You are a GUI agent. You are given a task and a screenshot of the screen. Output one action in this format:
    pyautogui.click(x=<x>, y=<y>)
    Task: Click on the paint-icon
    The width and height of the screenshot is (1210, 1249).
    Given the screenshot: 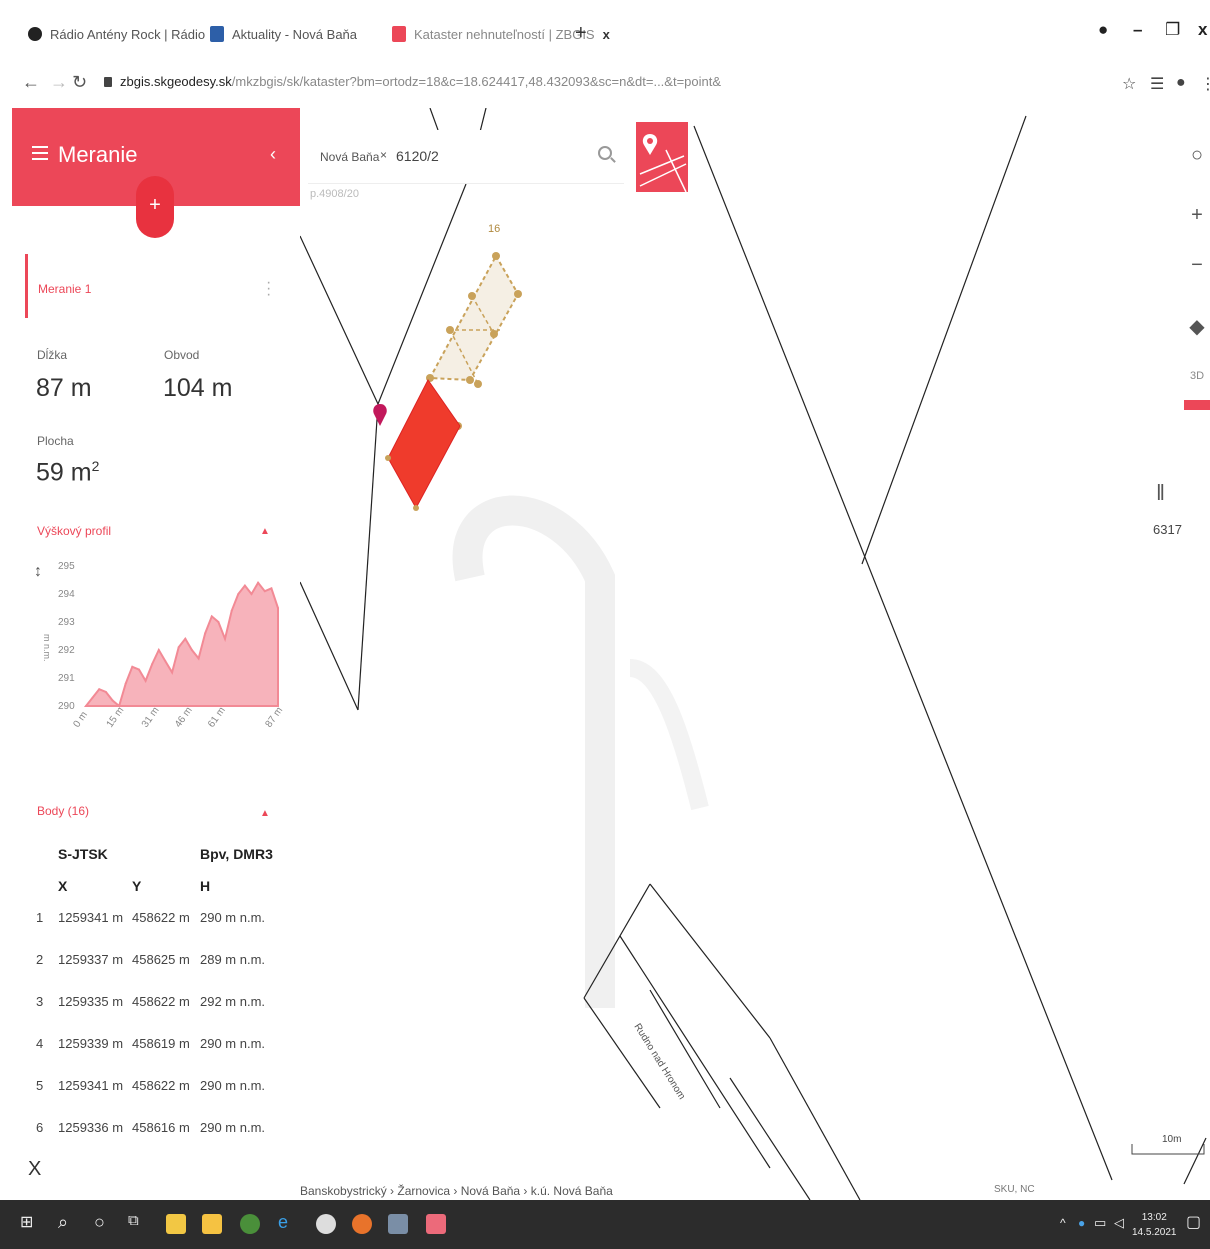 What is the action you would take?
    pyautogui.click(x=436, y=1224)
    